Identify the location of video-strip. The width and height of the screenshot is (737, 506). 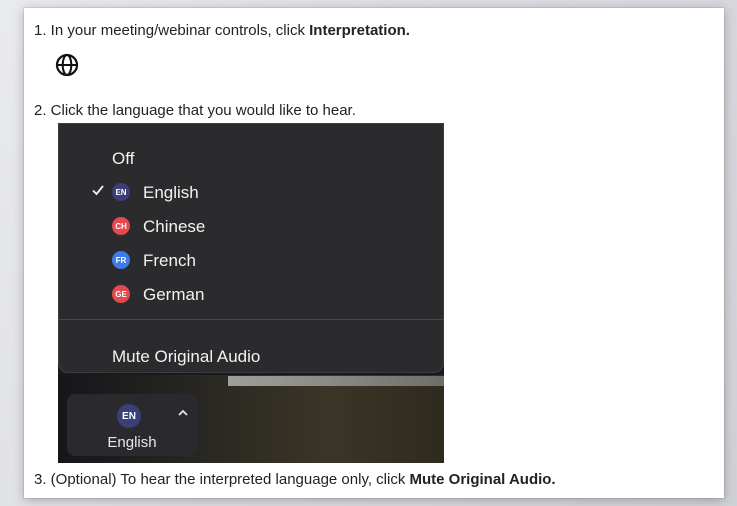
(336, 381).